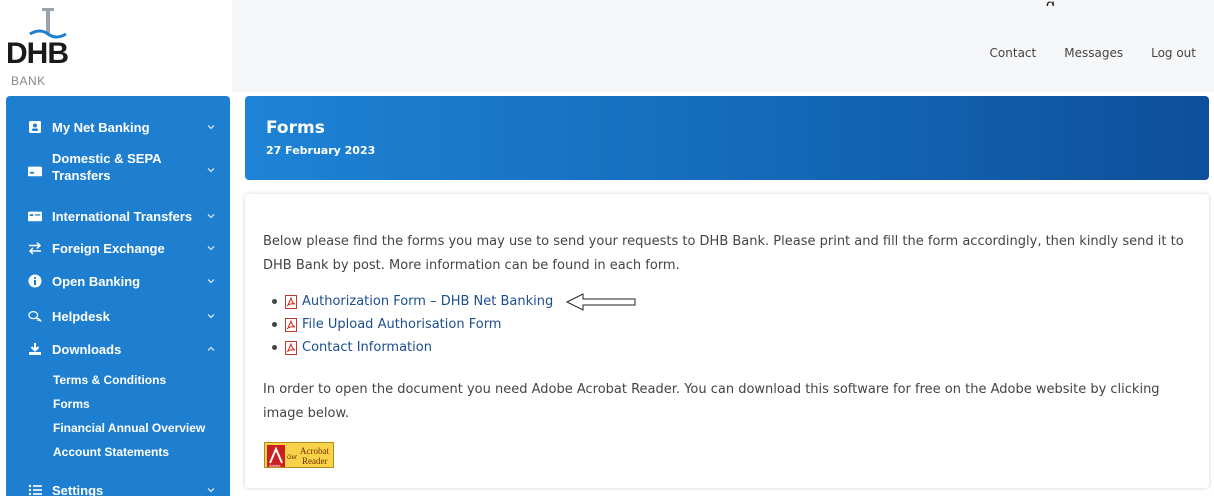  Describe the element at coordinates (367, 347) in the screenshot. I see `contact-information-link: Contact Information` at that location.